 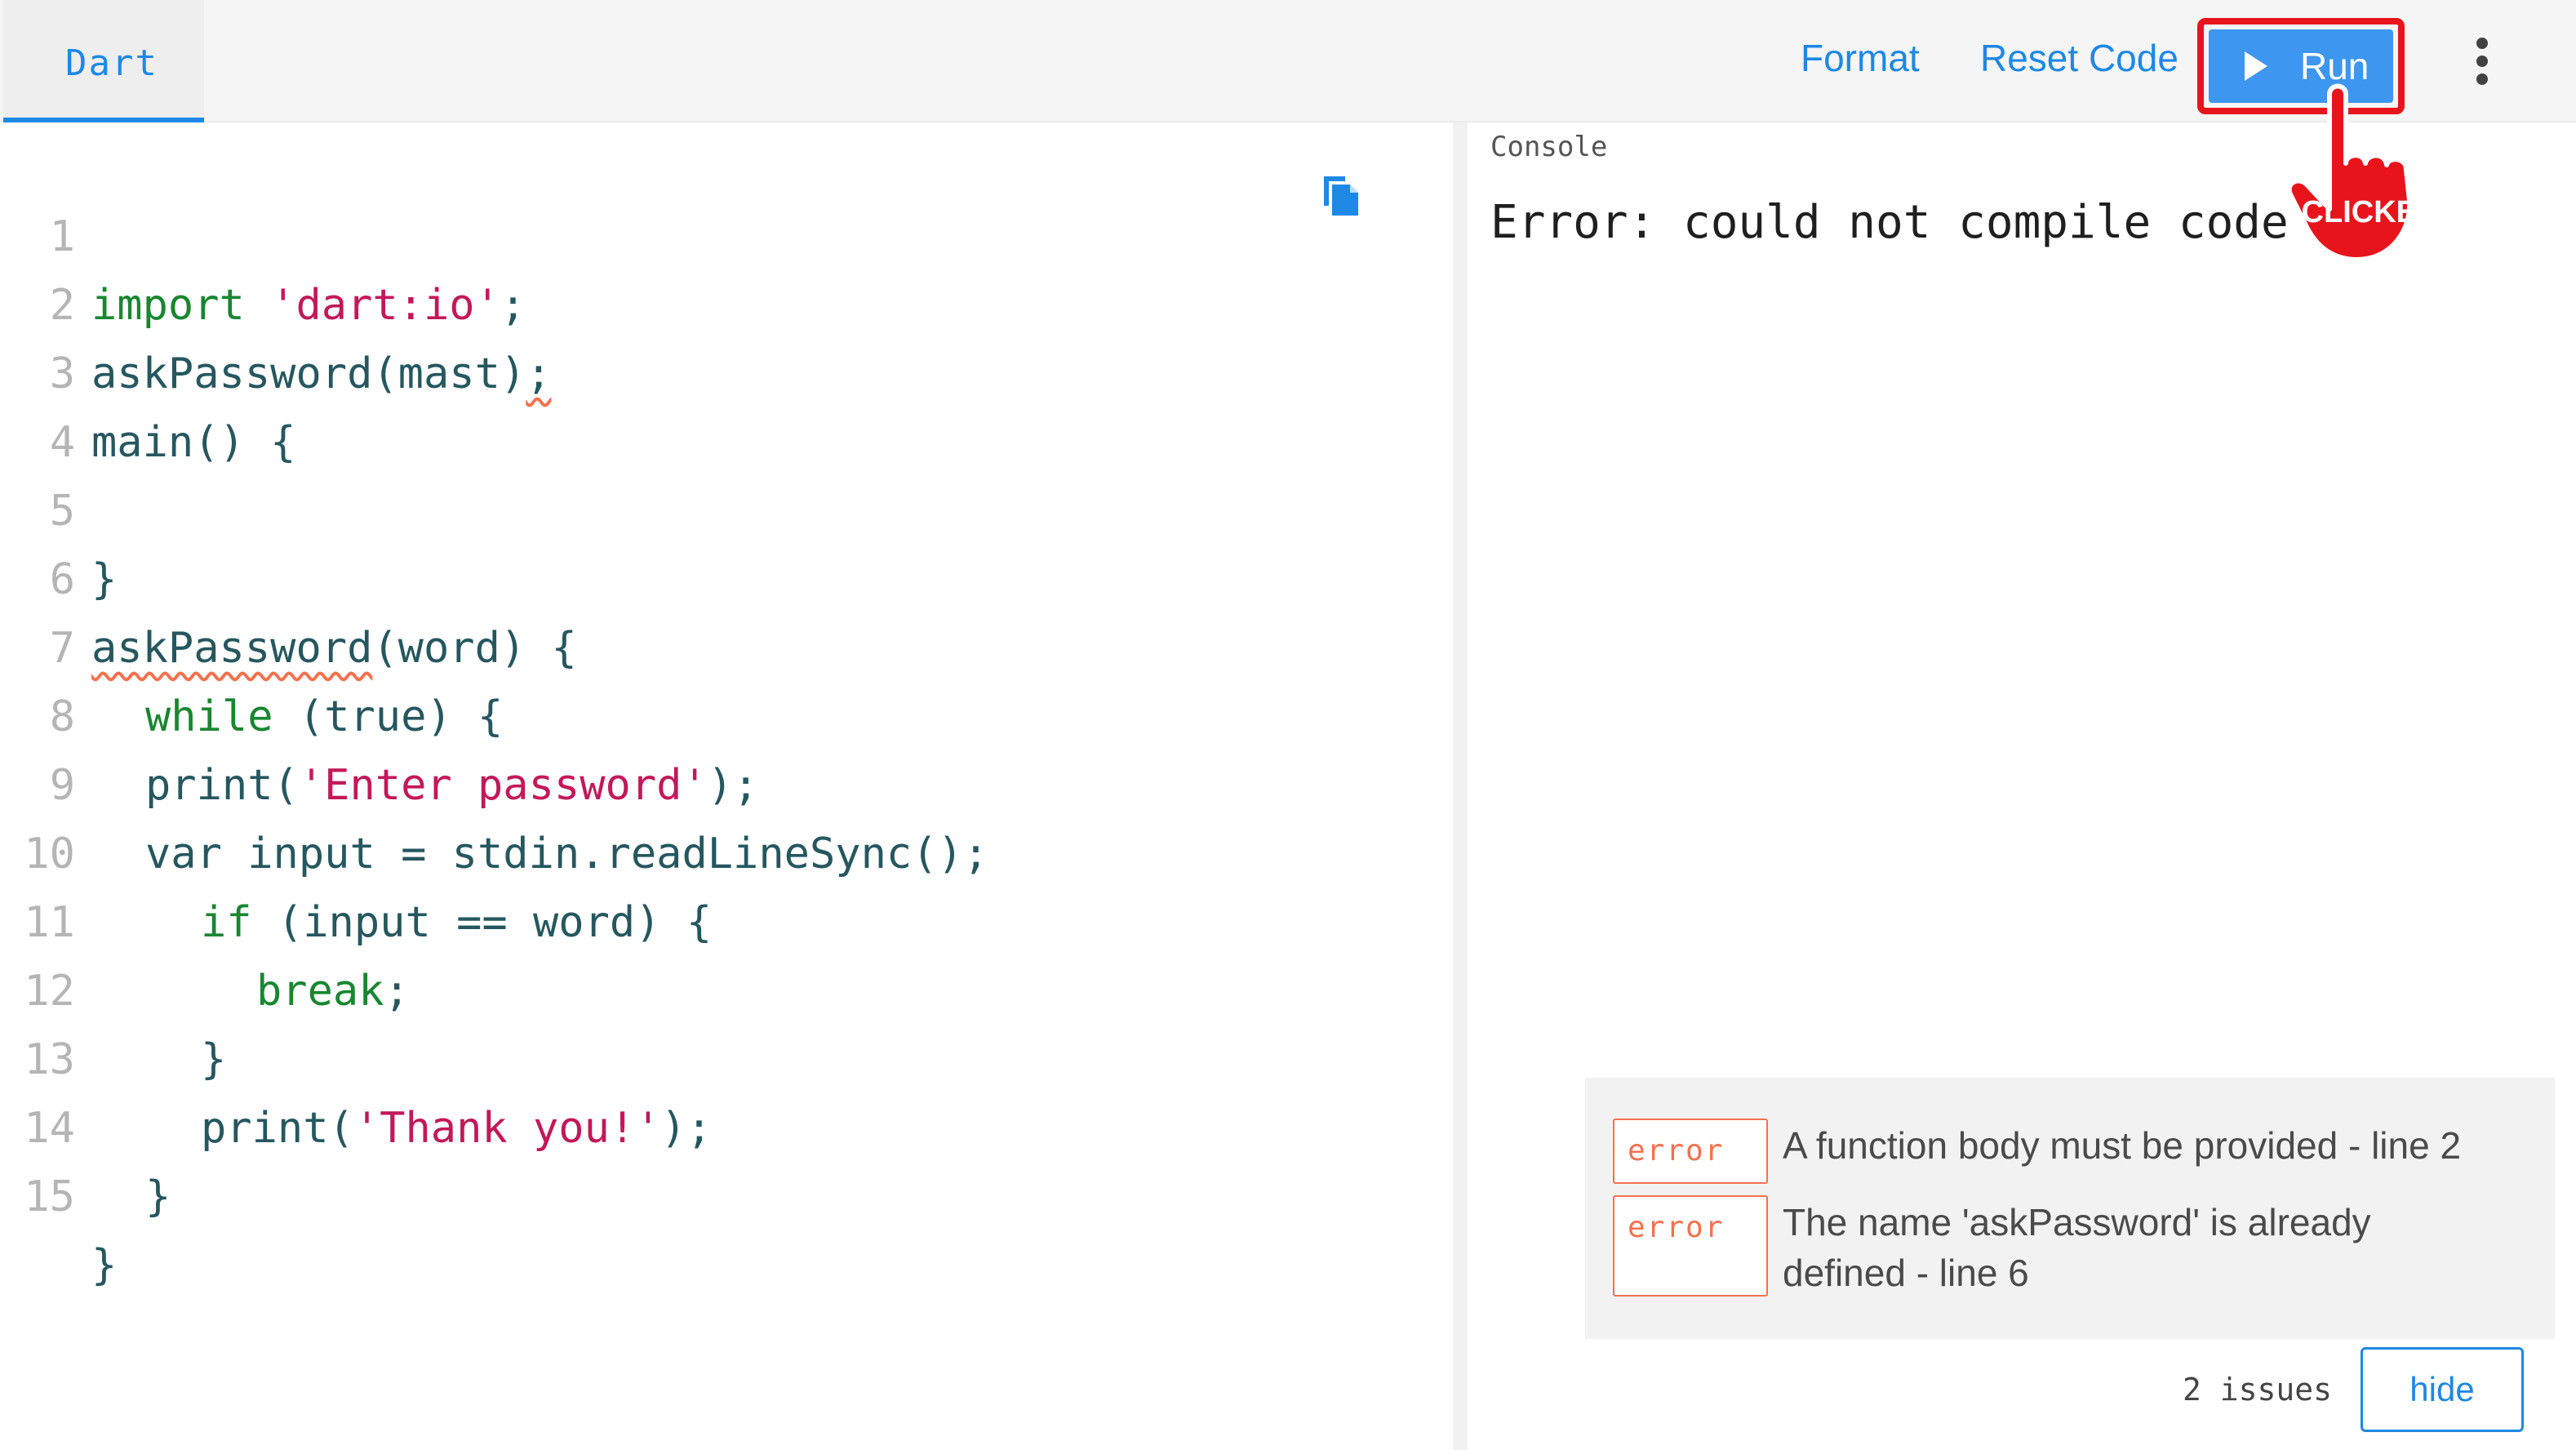 I want to click on code-line: 11 break;, so click(x=726, y=918).